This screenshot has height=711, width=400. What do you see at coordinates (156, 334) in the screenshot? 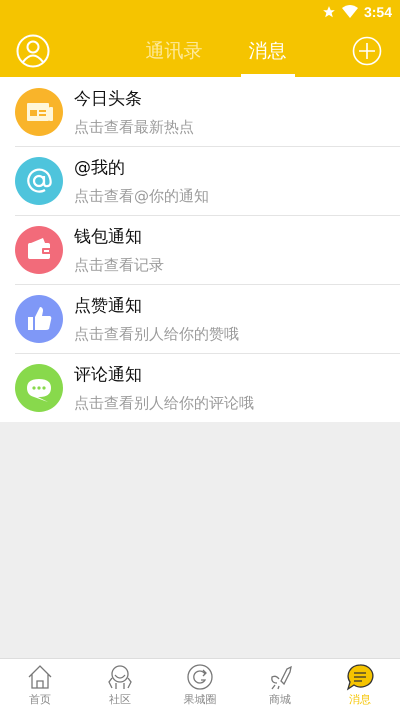
I see `message-subtitle: 点击查看别人给你的赞哦` at bounding box center [156, 334].